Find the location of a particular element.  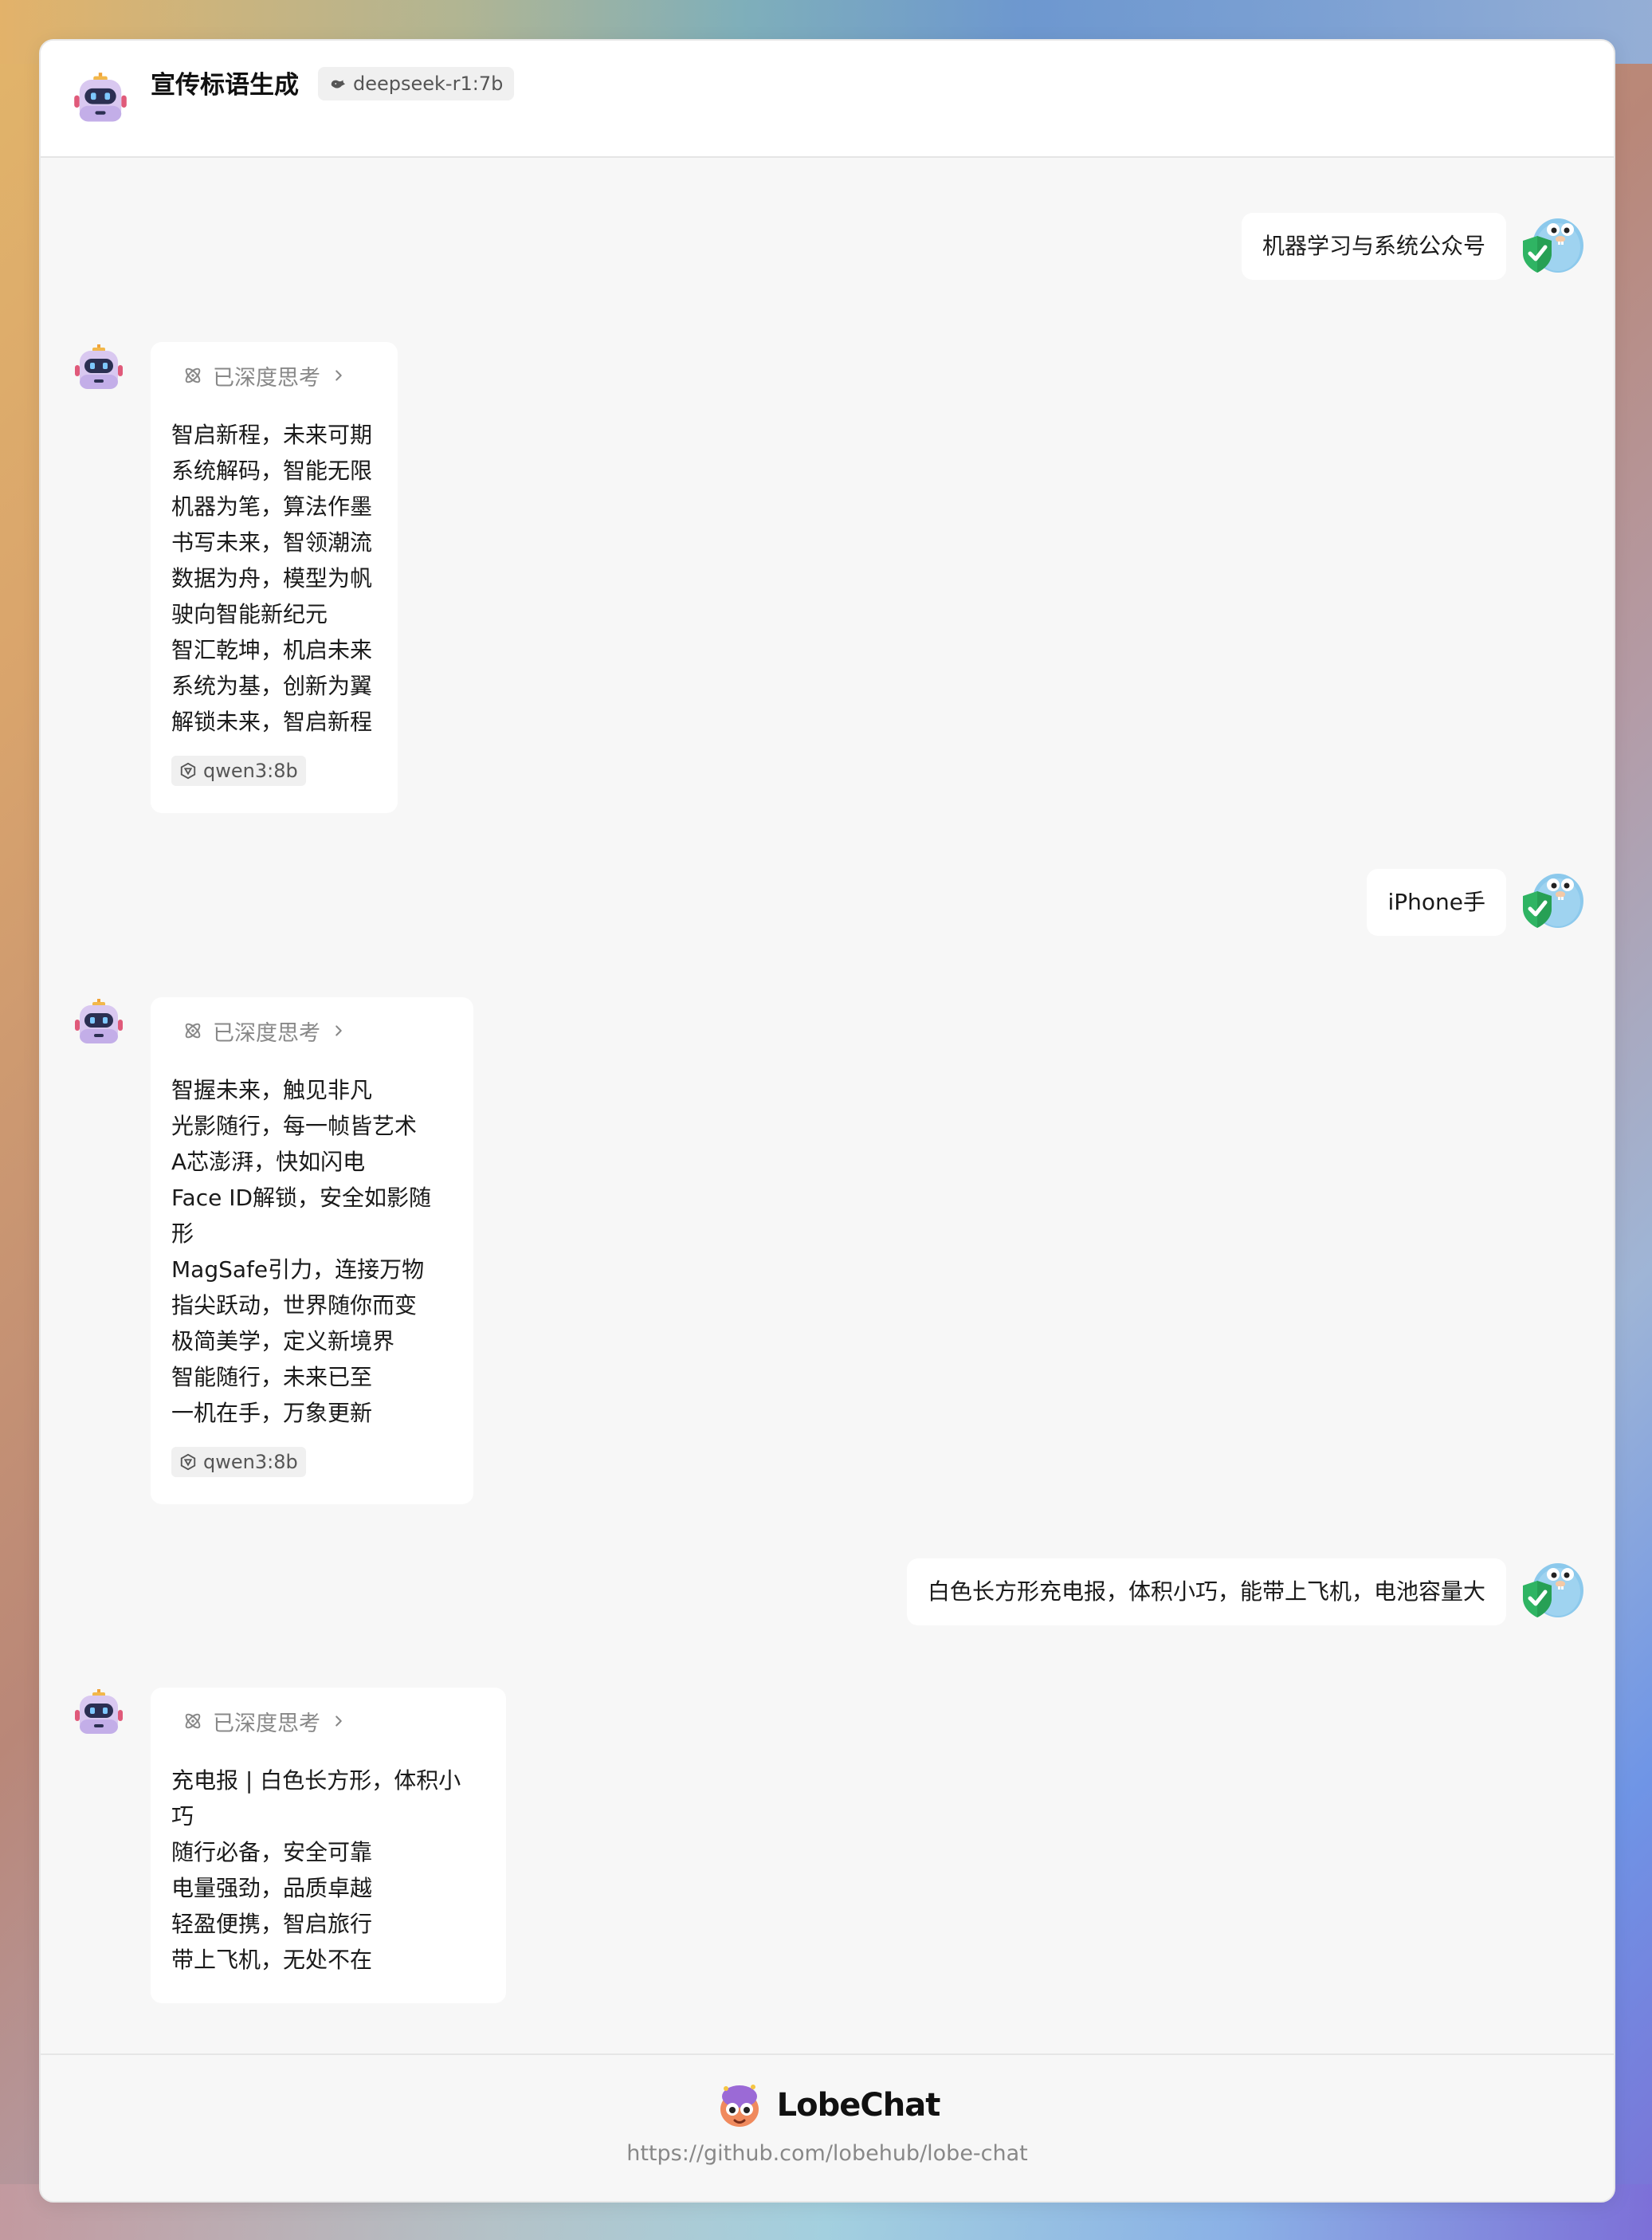

chat-title: 宣传标语生成 is located at coordinates (225, 85).